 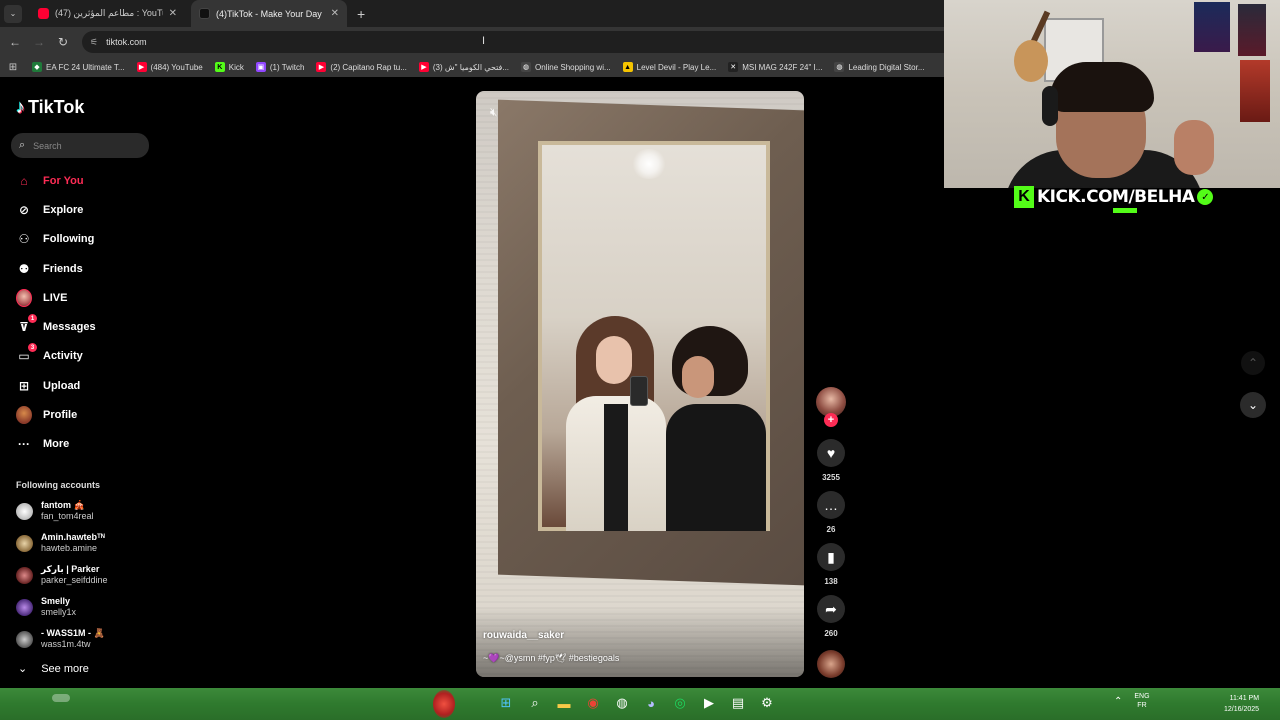 I want to click on spotify-icon: ◎, so click(x=680, y=703).